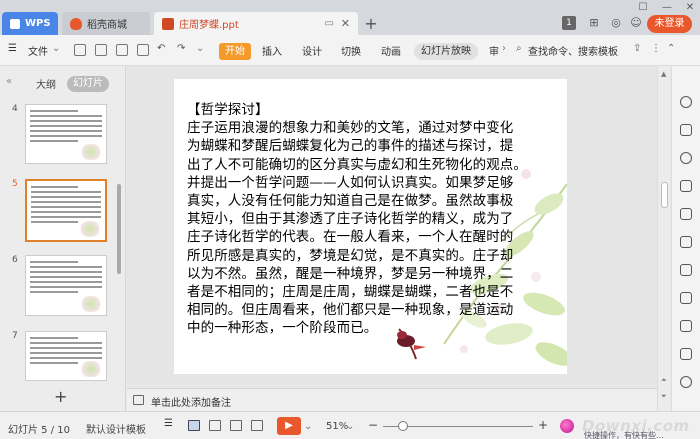 The height and width of the screenshot is (439, 700). Describe the element at coordinates (170, 423) in the screenshot. I see `notes-toggle-icon: ☰` at that location.